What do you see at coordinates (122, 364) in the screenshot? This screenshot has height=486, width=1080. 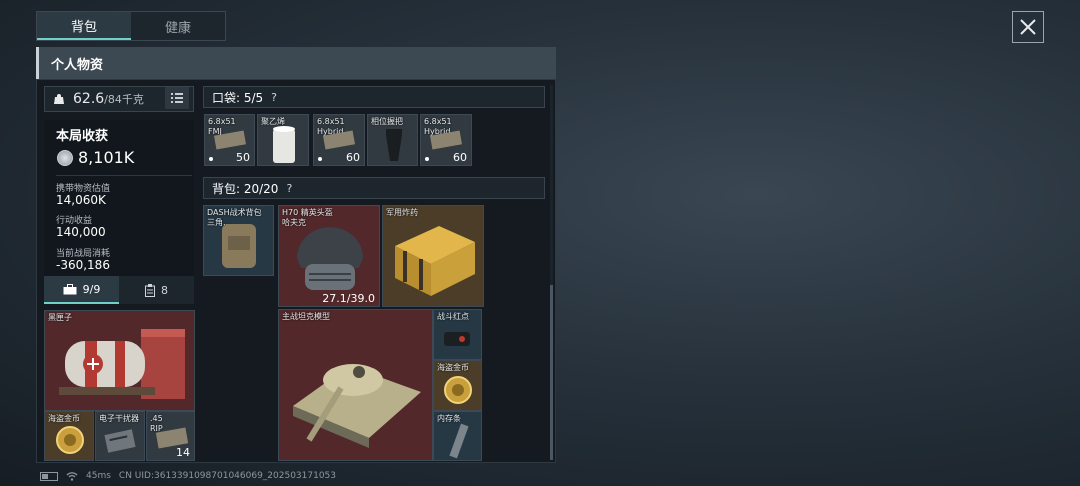 I see `black-box-icon` at bounding box center [122, 364].